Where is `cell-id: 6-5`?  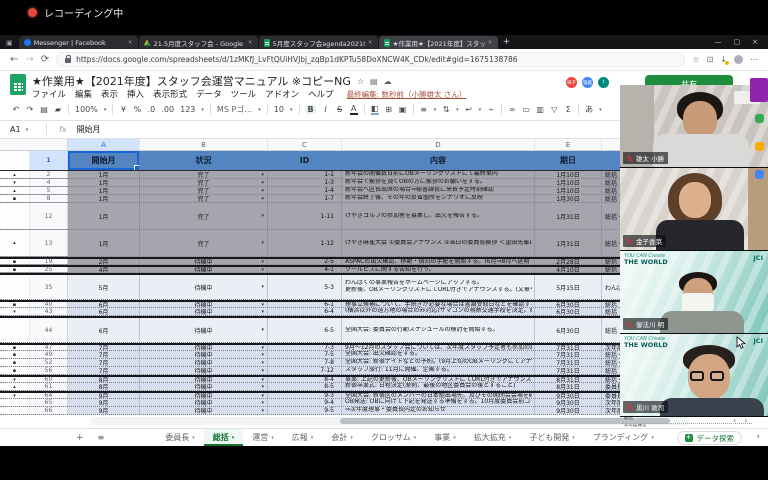 cell-id: 6-5 is located at coordinates (305, 330).